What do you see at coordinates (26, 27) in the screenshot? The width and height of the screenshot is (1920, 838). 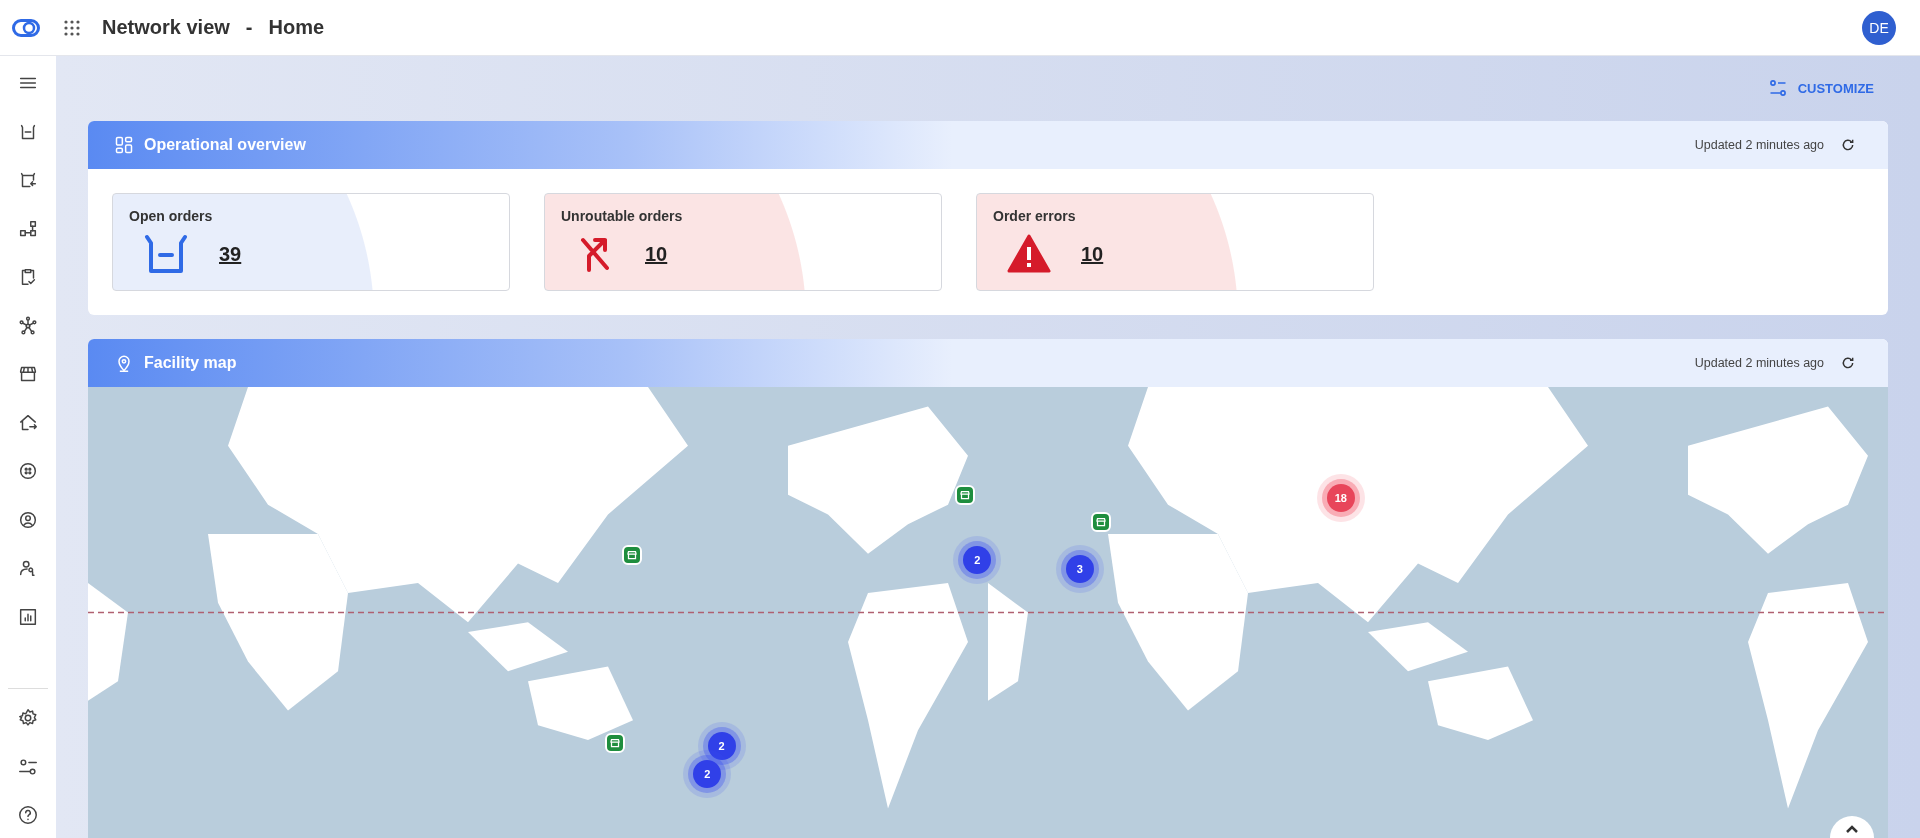 I see `logo-icon` at bounding box center [26, 27].